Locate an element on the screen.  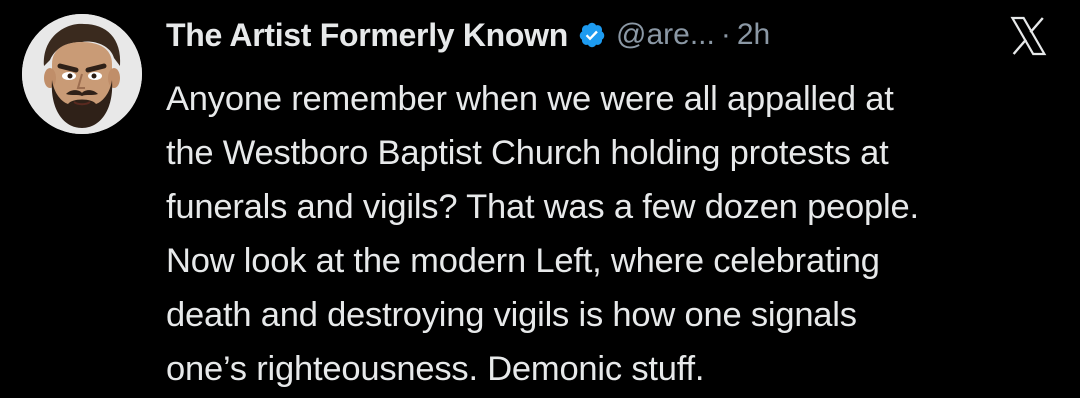
timestamp: 2h is located at coordinates (753, 35).